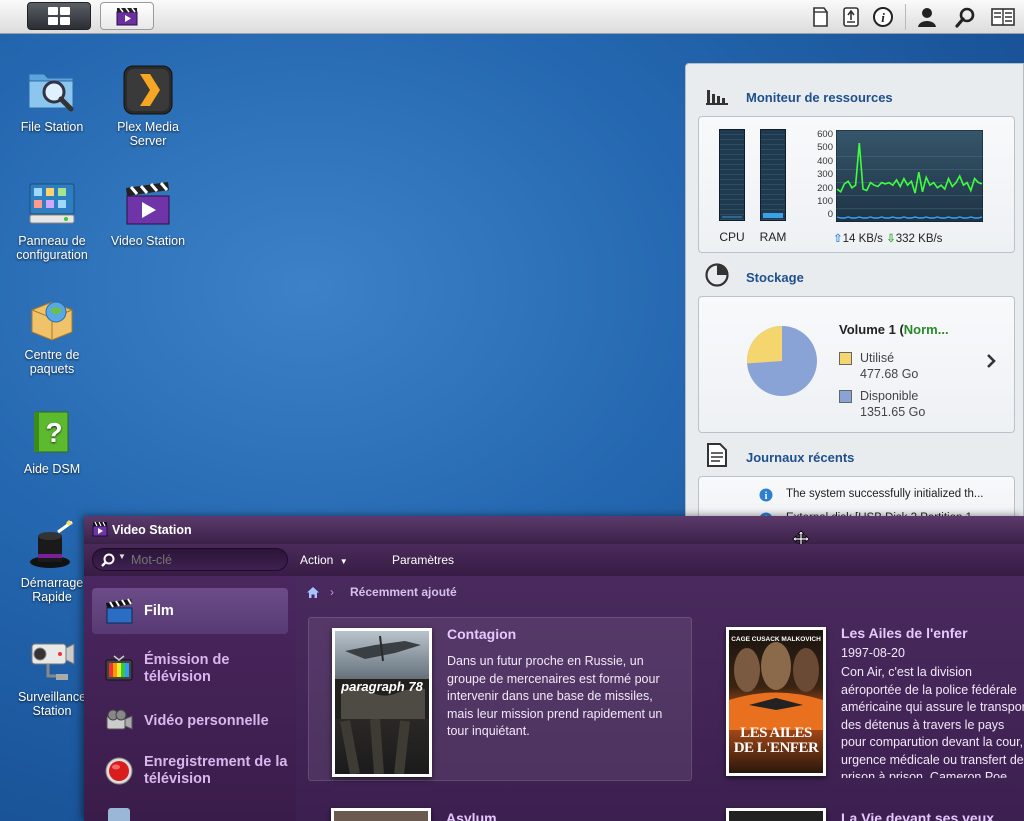 The width and height of the screenshot is (1024, 821). Describe the element at coordinates (481, 634) in the screenshot. I see `movie-title: Contagion` at that location.